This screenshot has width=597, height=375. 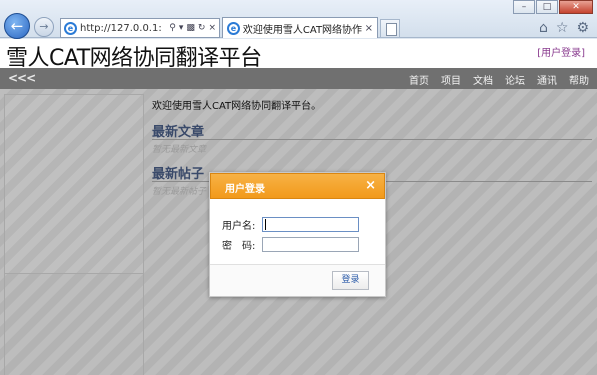 What do you see at coordinates (172, 28) in the screenshot?
I see `search-icon: ⚲` at bounding box center [172, 28].